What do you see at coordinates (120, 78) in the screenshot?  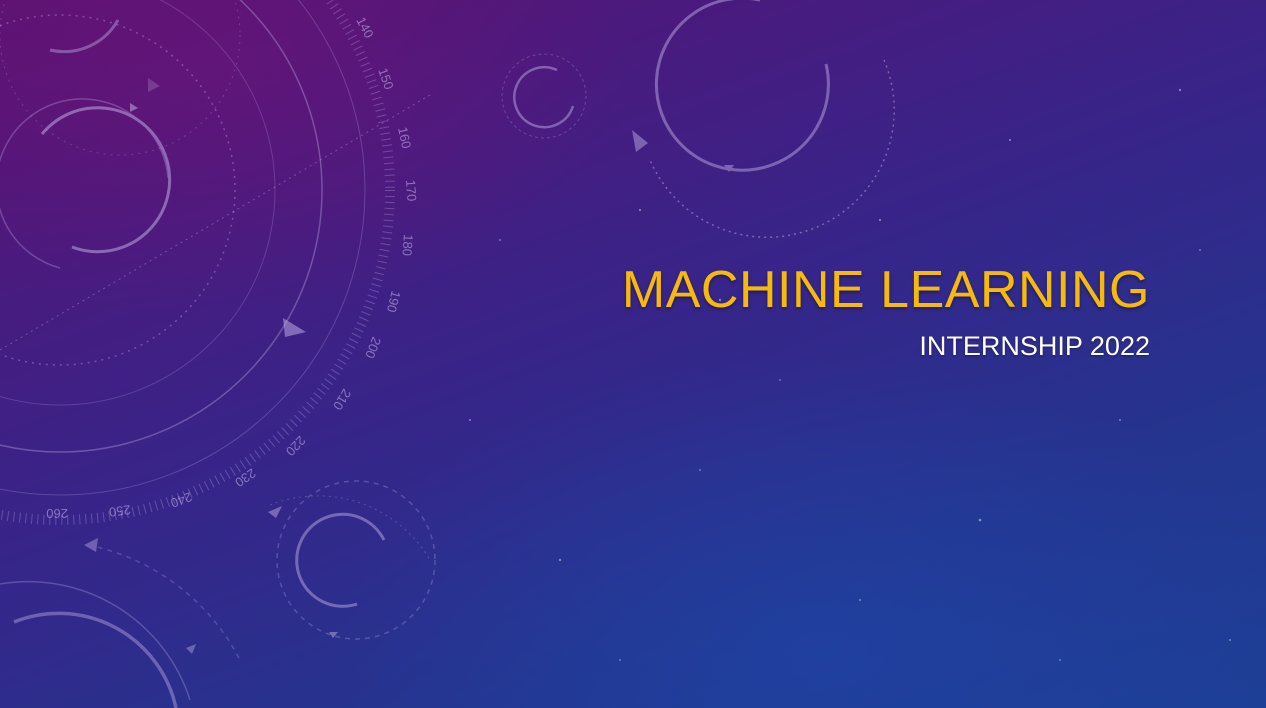 I see `top-left-arcs` at bounding box center [120, 78].